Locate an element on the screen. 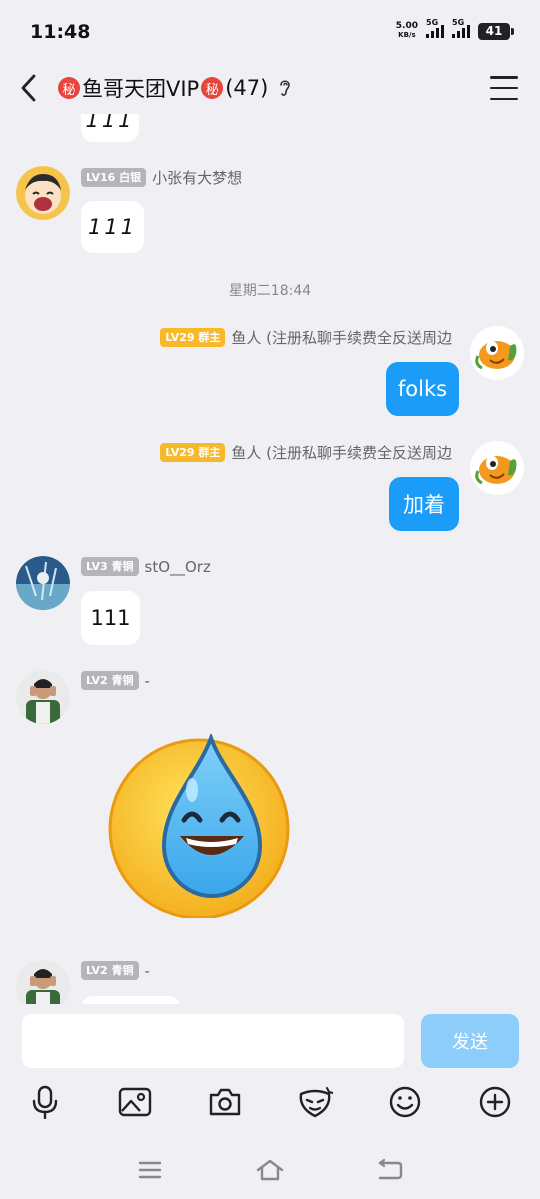 This screenshot has height=1199, width=540. emoji-button is located at coordinates (405, 1102).